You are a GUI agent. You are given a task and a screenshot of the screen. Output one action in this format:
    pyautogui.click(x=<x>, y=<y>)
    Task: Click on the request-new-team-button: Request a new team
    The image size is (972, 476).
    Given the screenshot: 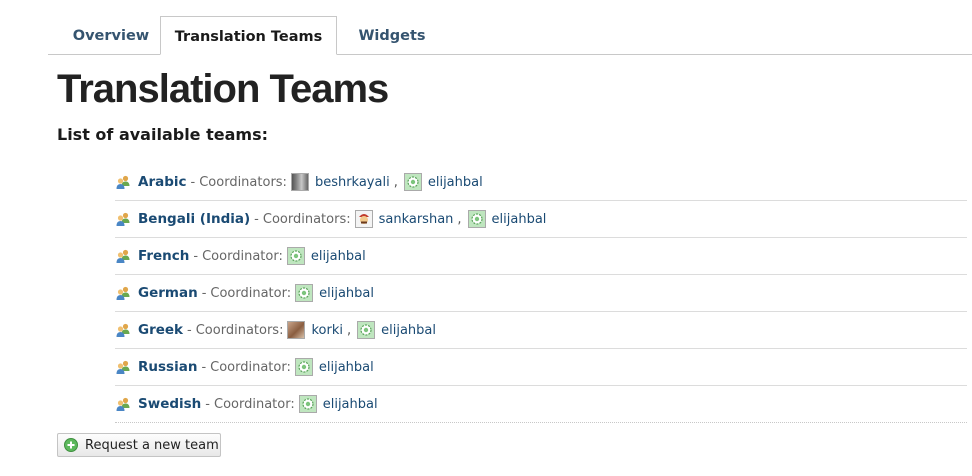 What is the action you would take?
    pyautogui.click(x=139, y=445)
    